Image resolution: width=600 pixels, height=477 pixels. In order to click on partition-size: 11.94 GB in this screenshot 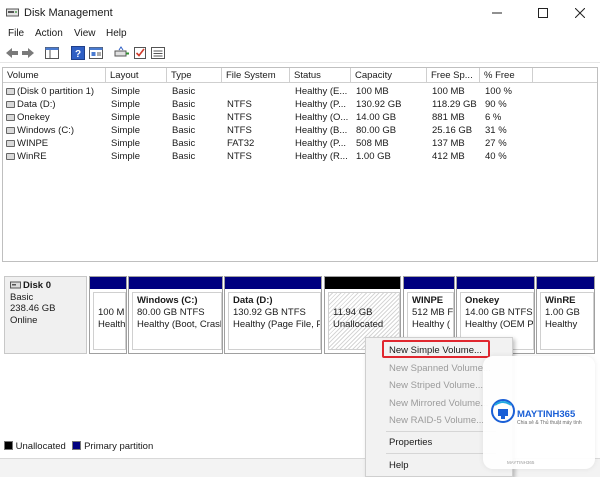, I will do `click(353, 312)`.